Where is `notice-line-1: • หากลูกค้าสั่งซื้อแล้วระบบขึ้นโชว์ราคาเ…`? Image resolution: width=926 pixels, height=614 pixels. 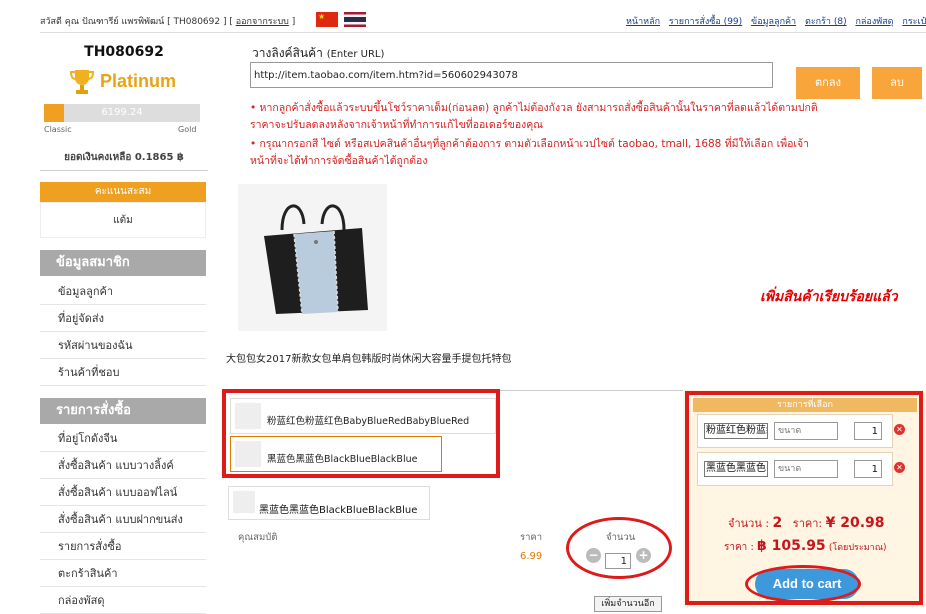 notice-line-1: • หากลูกค้าสั่งซื้อแล้วระบบขึ้นโชว์ราคาเ… is located at coordinates (534, 108).